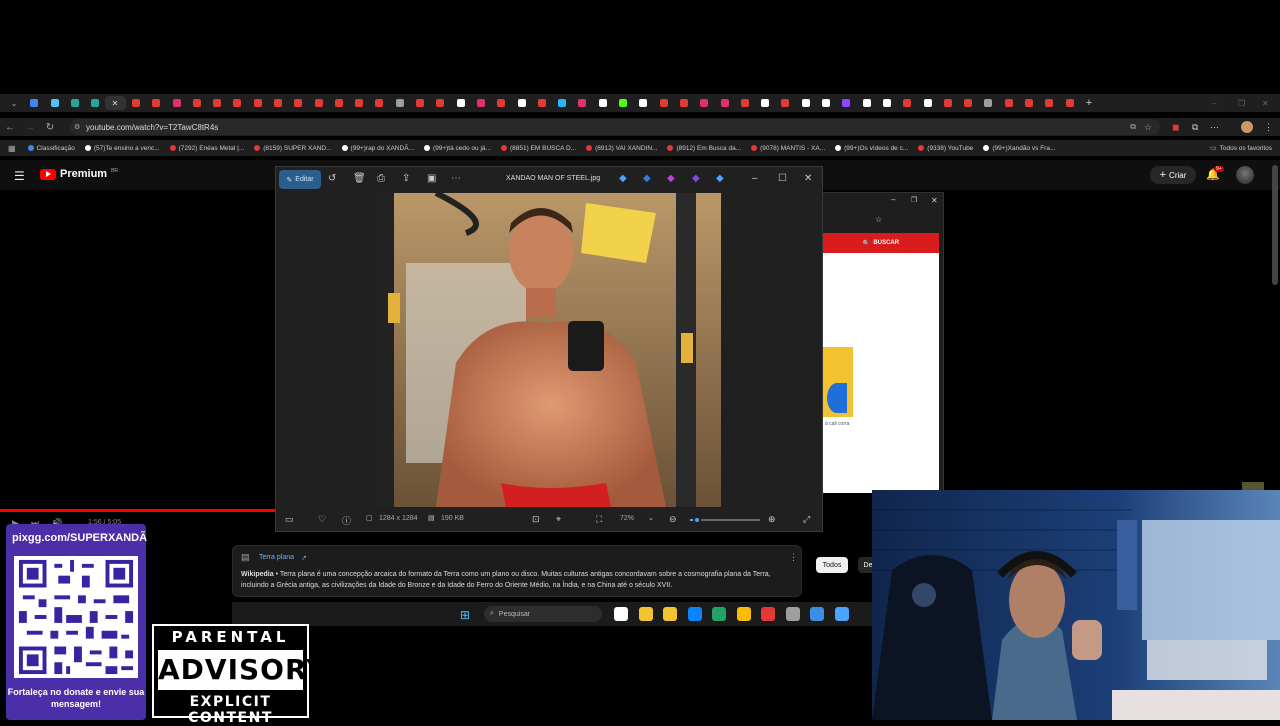  Describe the element at coordinates (1214, 127) in the screenshot. I see `profile-menu-button: ⋯` at that location.